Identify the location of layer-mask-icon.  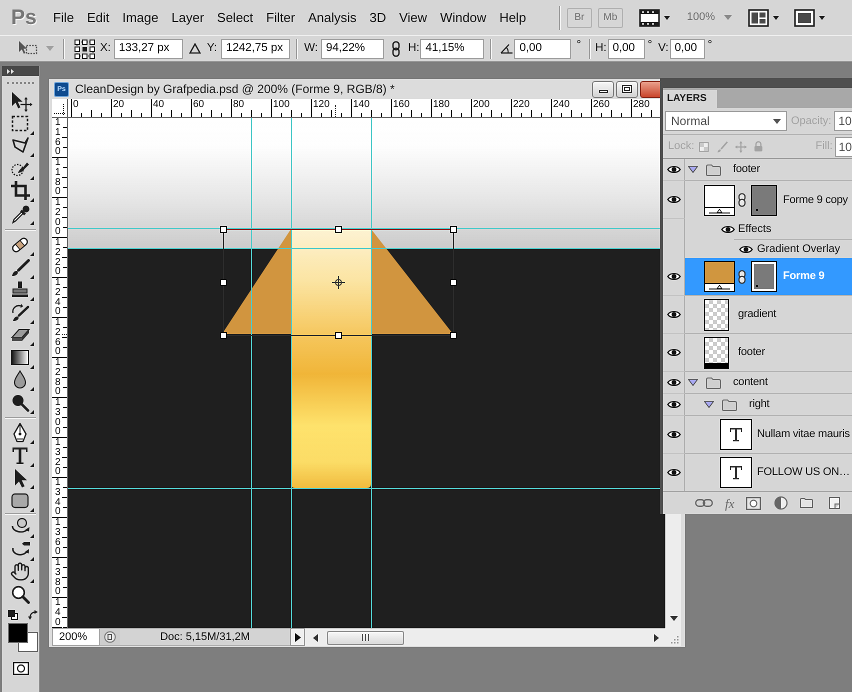
(754, 503).